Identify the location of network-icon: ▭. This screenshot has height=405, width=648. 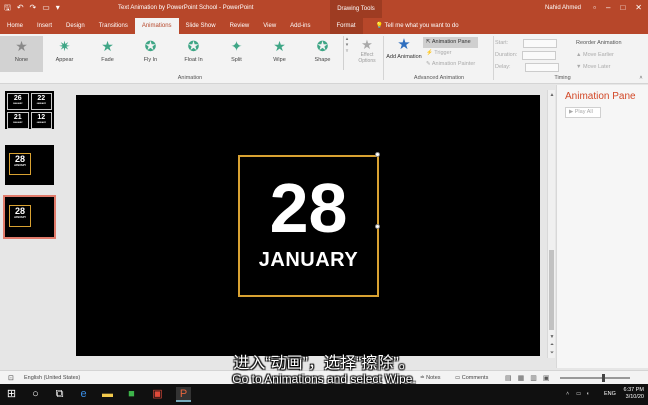
(578, 394).